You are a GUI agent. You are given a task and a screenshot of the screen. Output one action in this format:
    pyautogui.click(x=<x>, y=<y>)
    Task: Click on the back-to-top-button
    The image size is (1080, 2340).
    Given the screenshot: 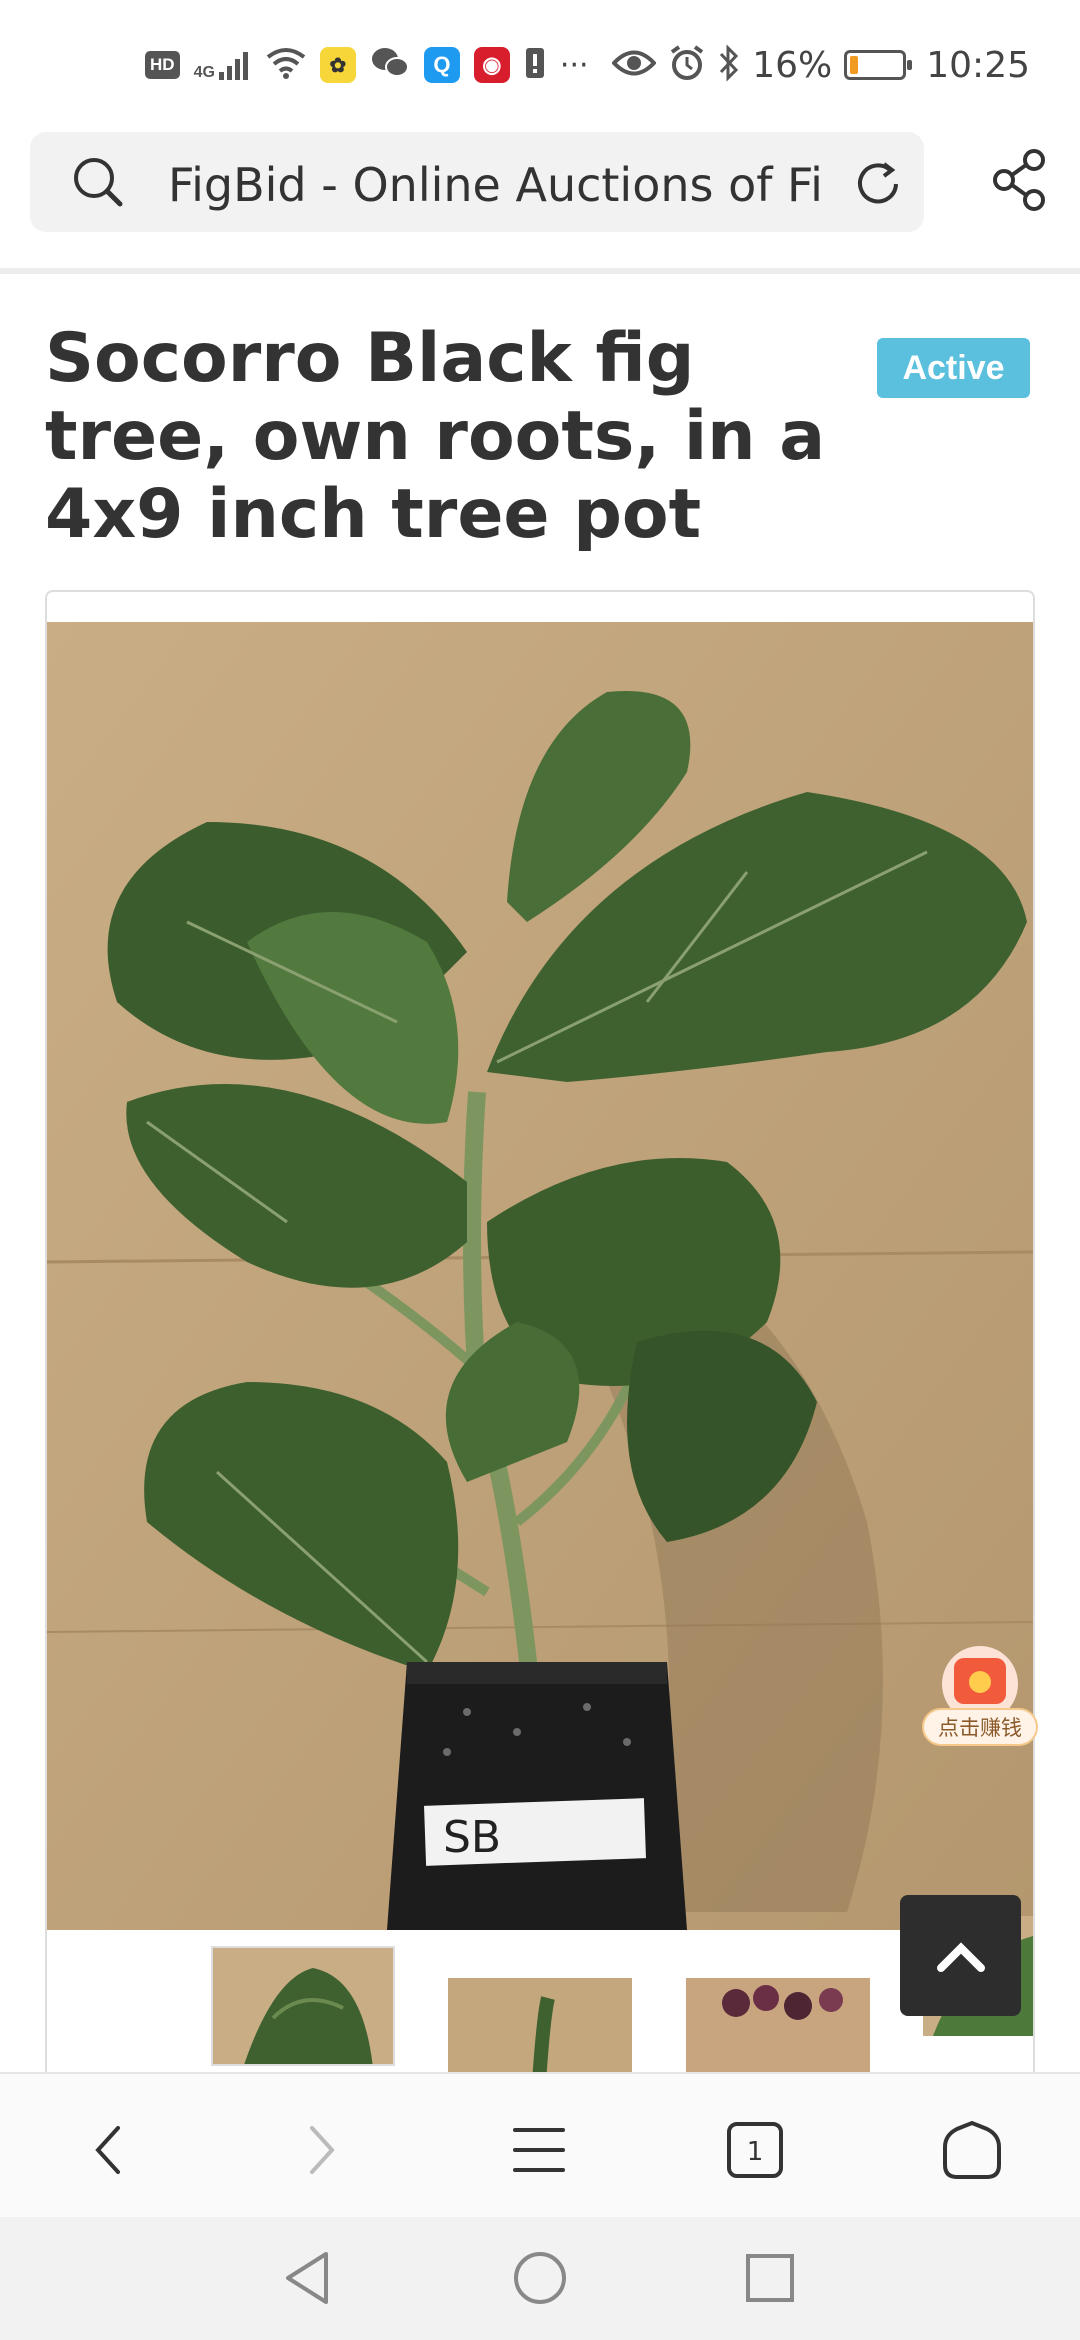 What is the action you would take?
    pyautogui.click(x=960, y=1955)
    